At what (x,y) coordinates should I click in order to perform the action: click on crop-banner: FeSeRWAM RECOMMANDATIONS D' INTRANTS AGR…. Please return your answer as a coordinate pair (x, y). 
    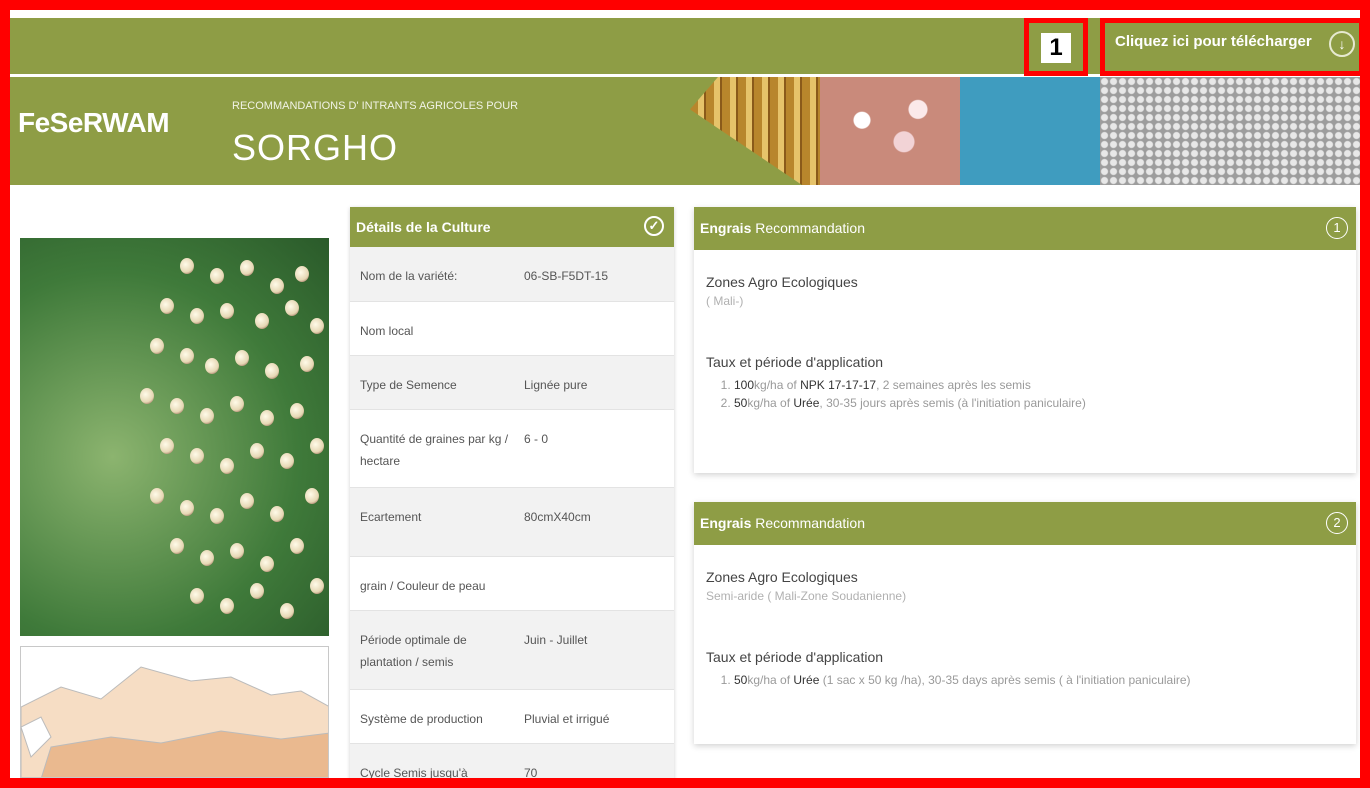
    Looking at the image, I should click on (685, 131).